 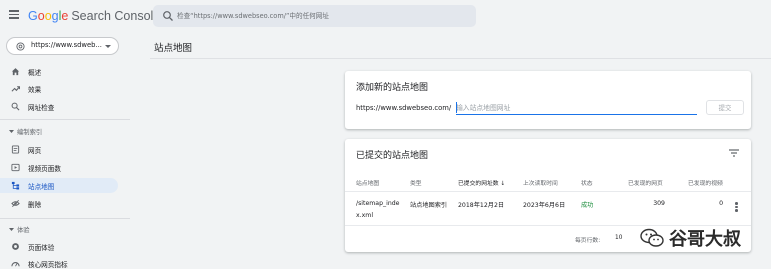 I want to click on section-indexing: 编制索引, so click(x=59, y=132).